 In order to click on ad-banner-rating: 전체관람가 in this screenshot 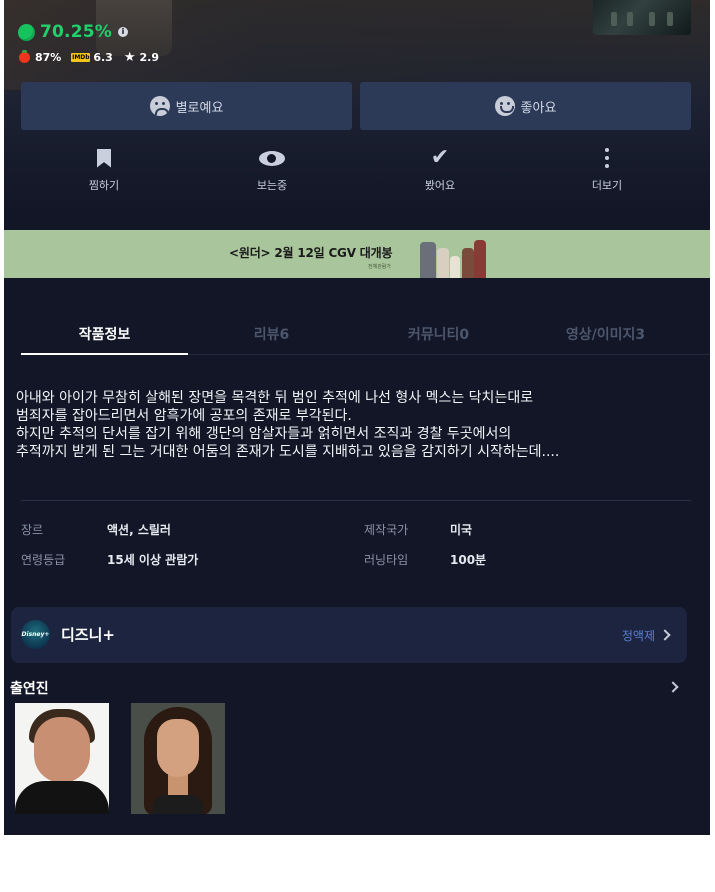, I will do `click(380, 267)`.